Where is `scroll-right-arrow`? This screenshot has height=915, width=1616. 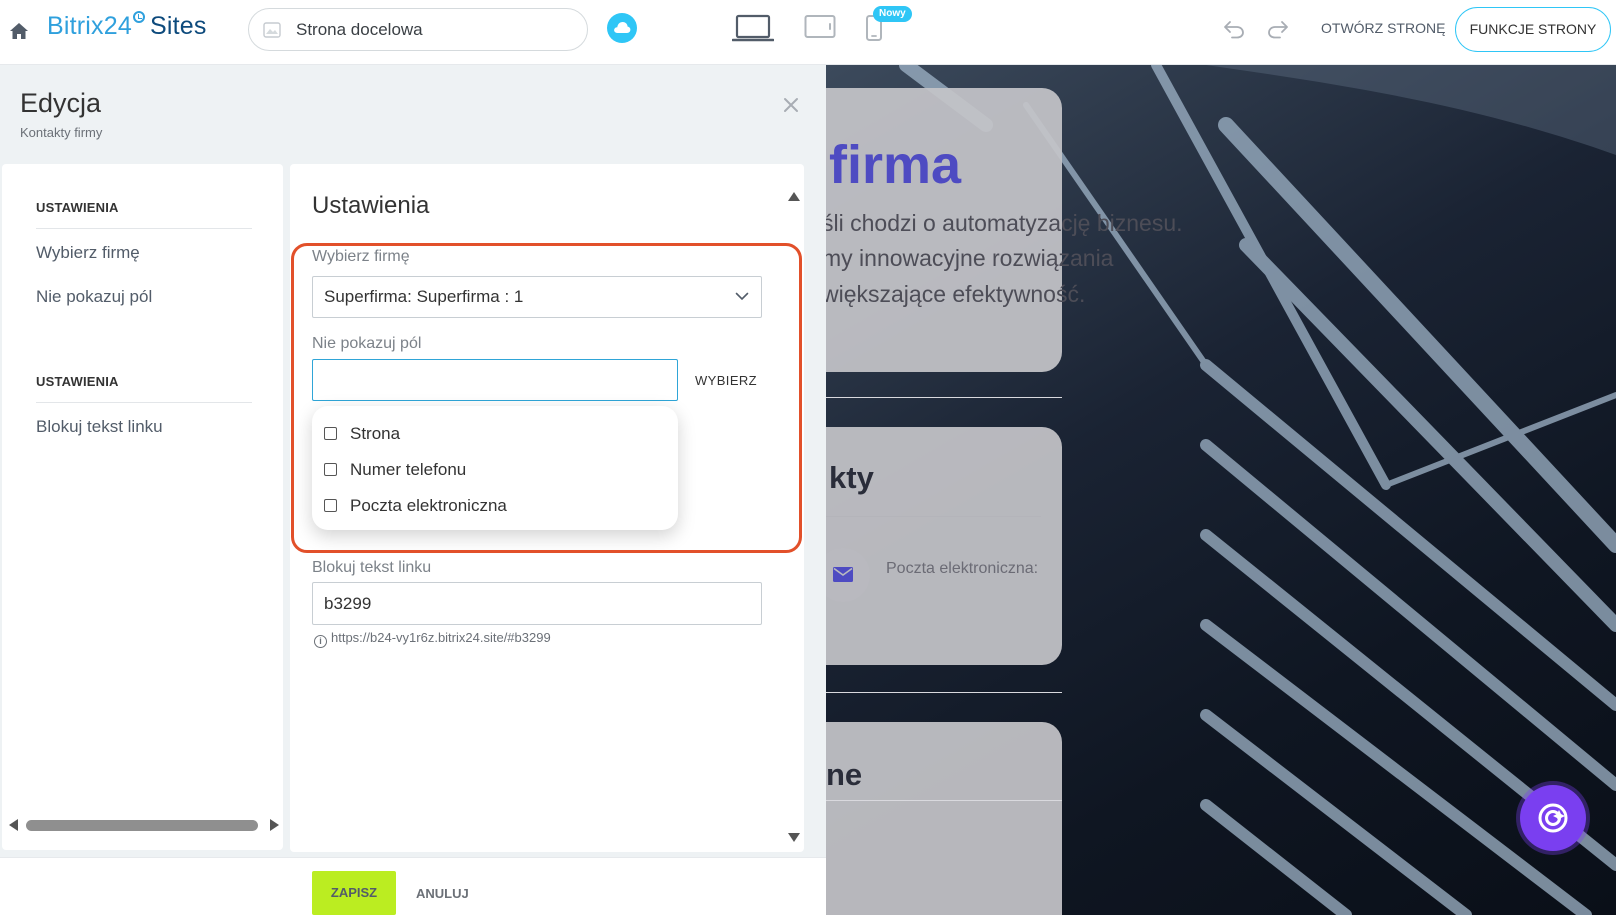
scroll-right-arrow is located at coordinates (274, 825).